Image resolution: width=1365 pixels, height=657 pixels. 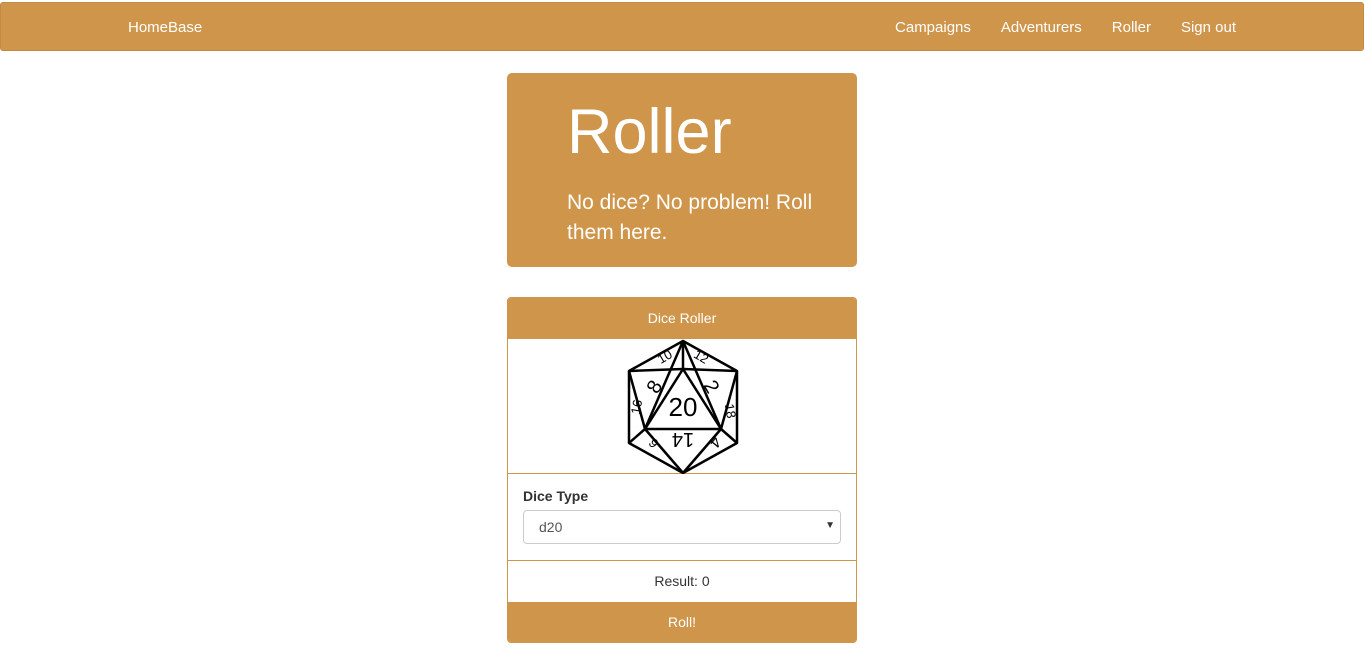 What do you see at coordinates (830, 525) in the screenshot?
I see `chevron-down-icon: ▼` at bounding box center [830, 525].